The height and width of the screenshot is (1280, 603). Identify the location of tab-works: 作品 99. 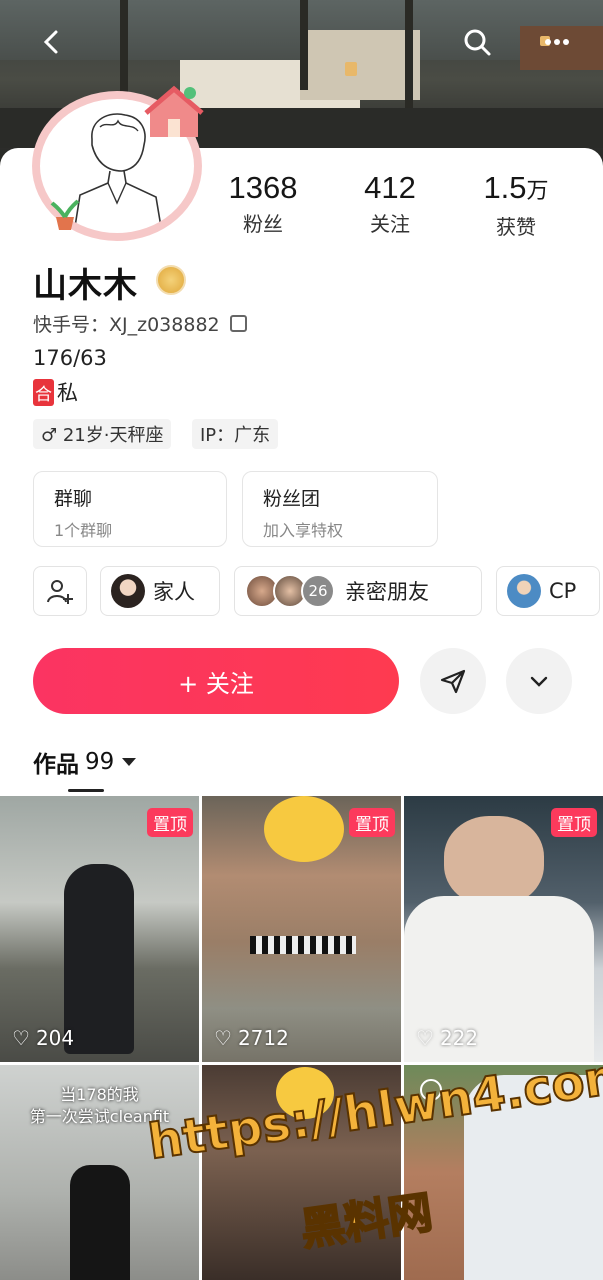
(85, 762).